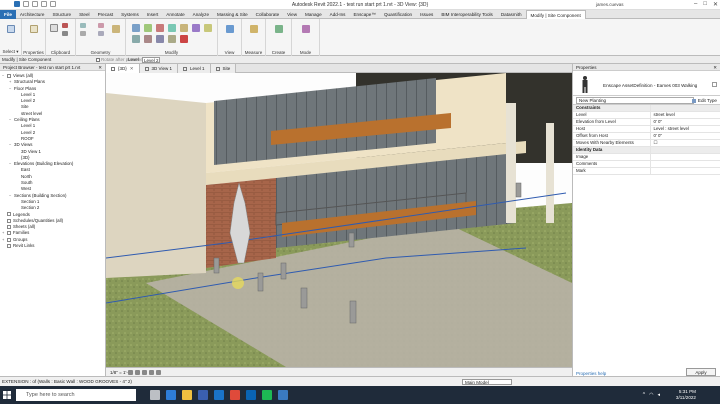 The image size is (720, 404). Describe the element at coordinates (230, 29) in the screenshot. I see `view-icon` at that location.